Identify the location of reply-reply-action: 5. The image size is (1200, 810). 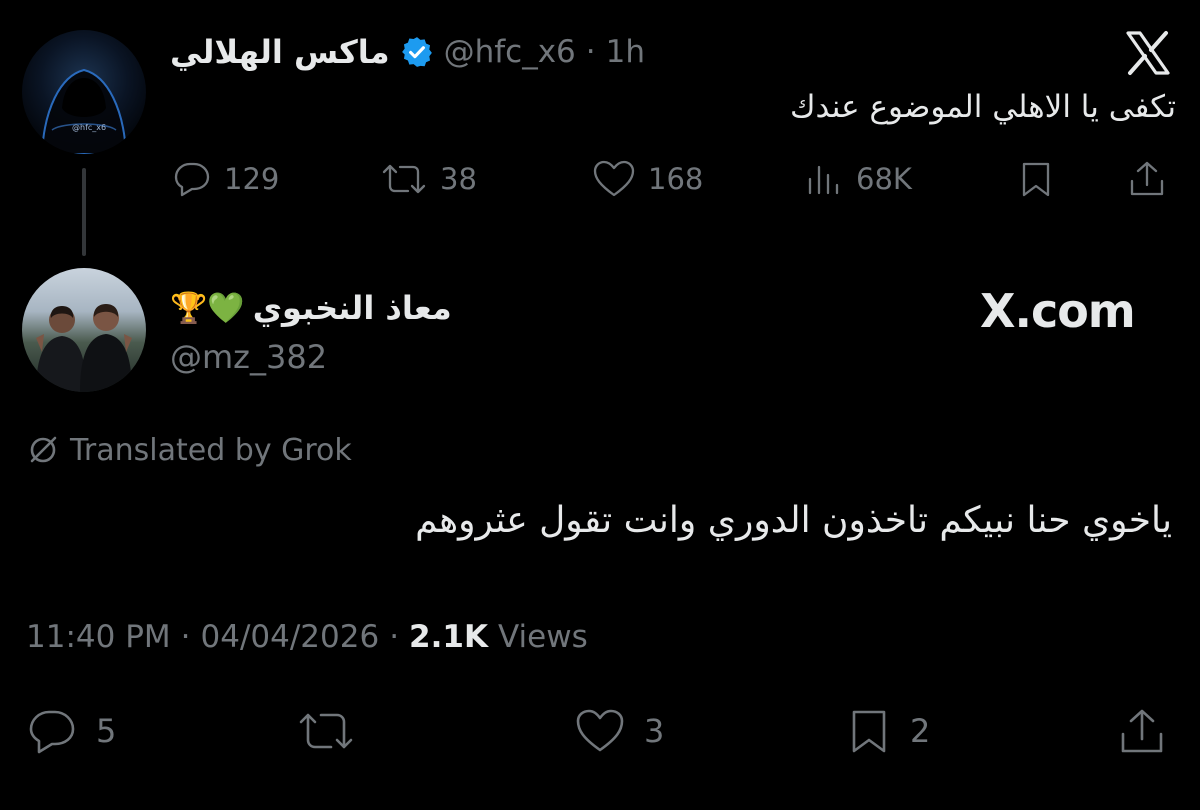
(71, 731).